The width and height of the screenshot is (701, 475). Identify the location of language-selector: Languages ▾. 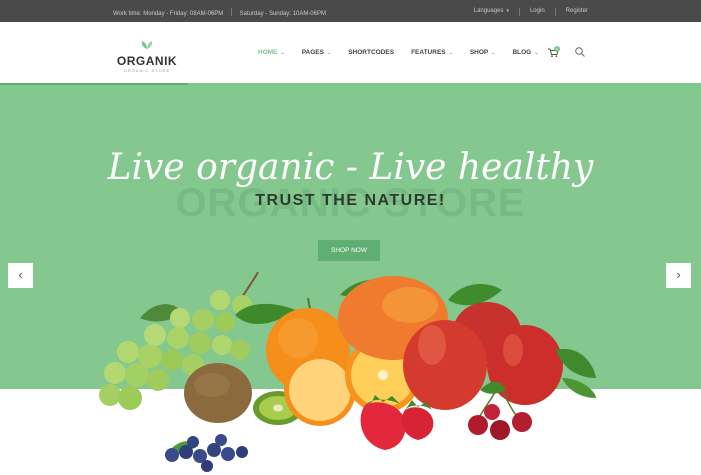
(491, 12).